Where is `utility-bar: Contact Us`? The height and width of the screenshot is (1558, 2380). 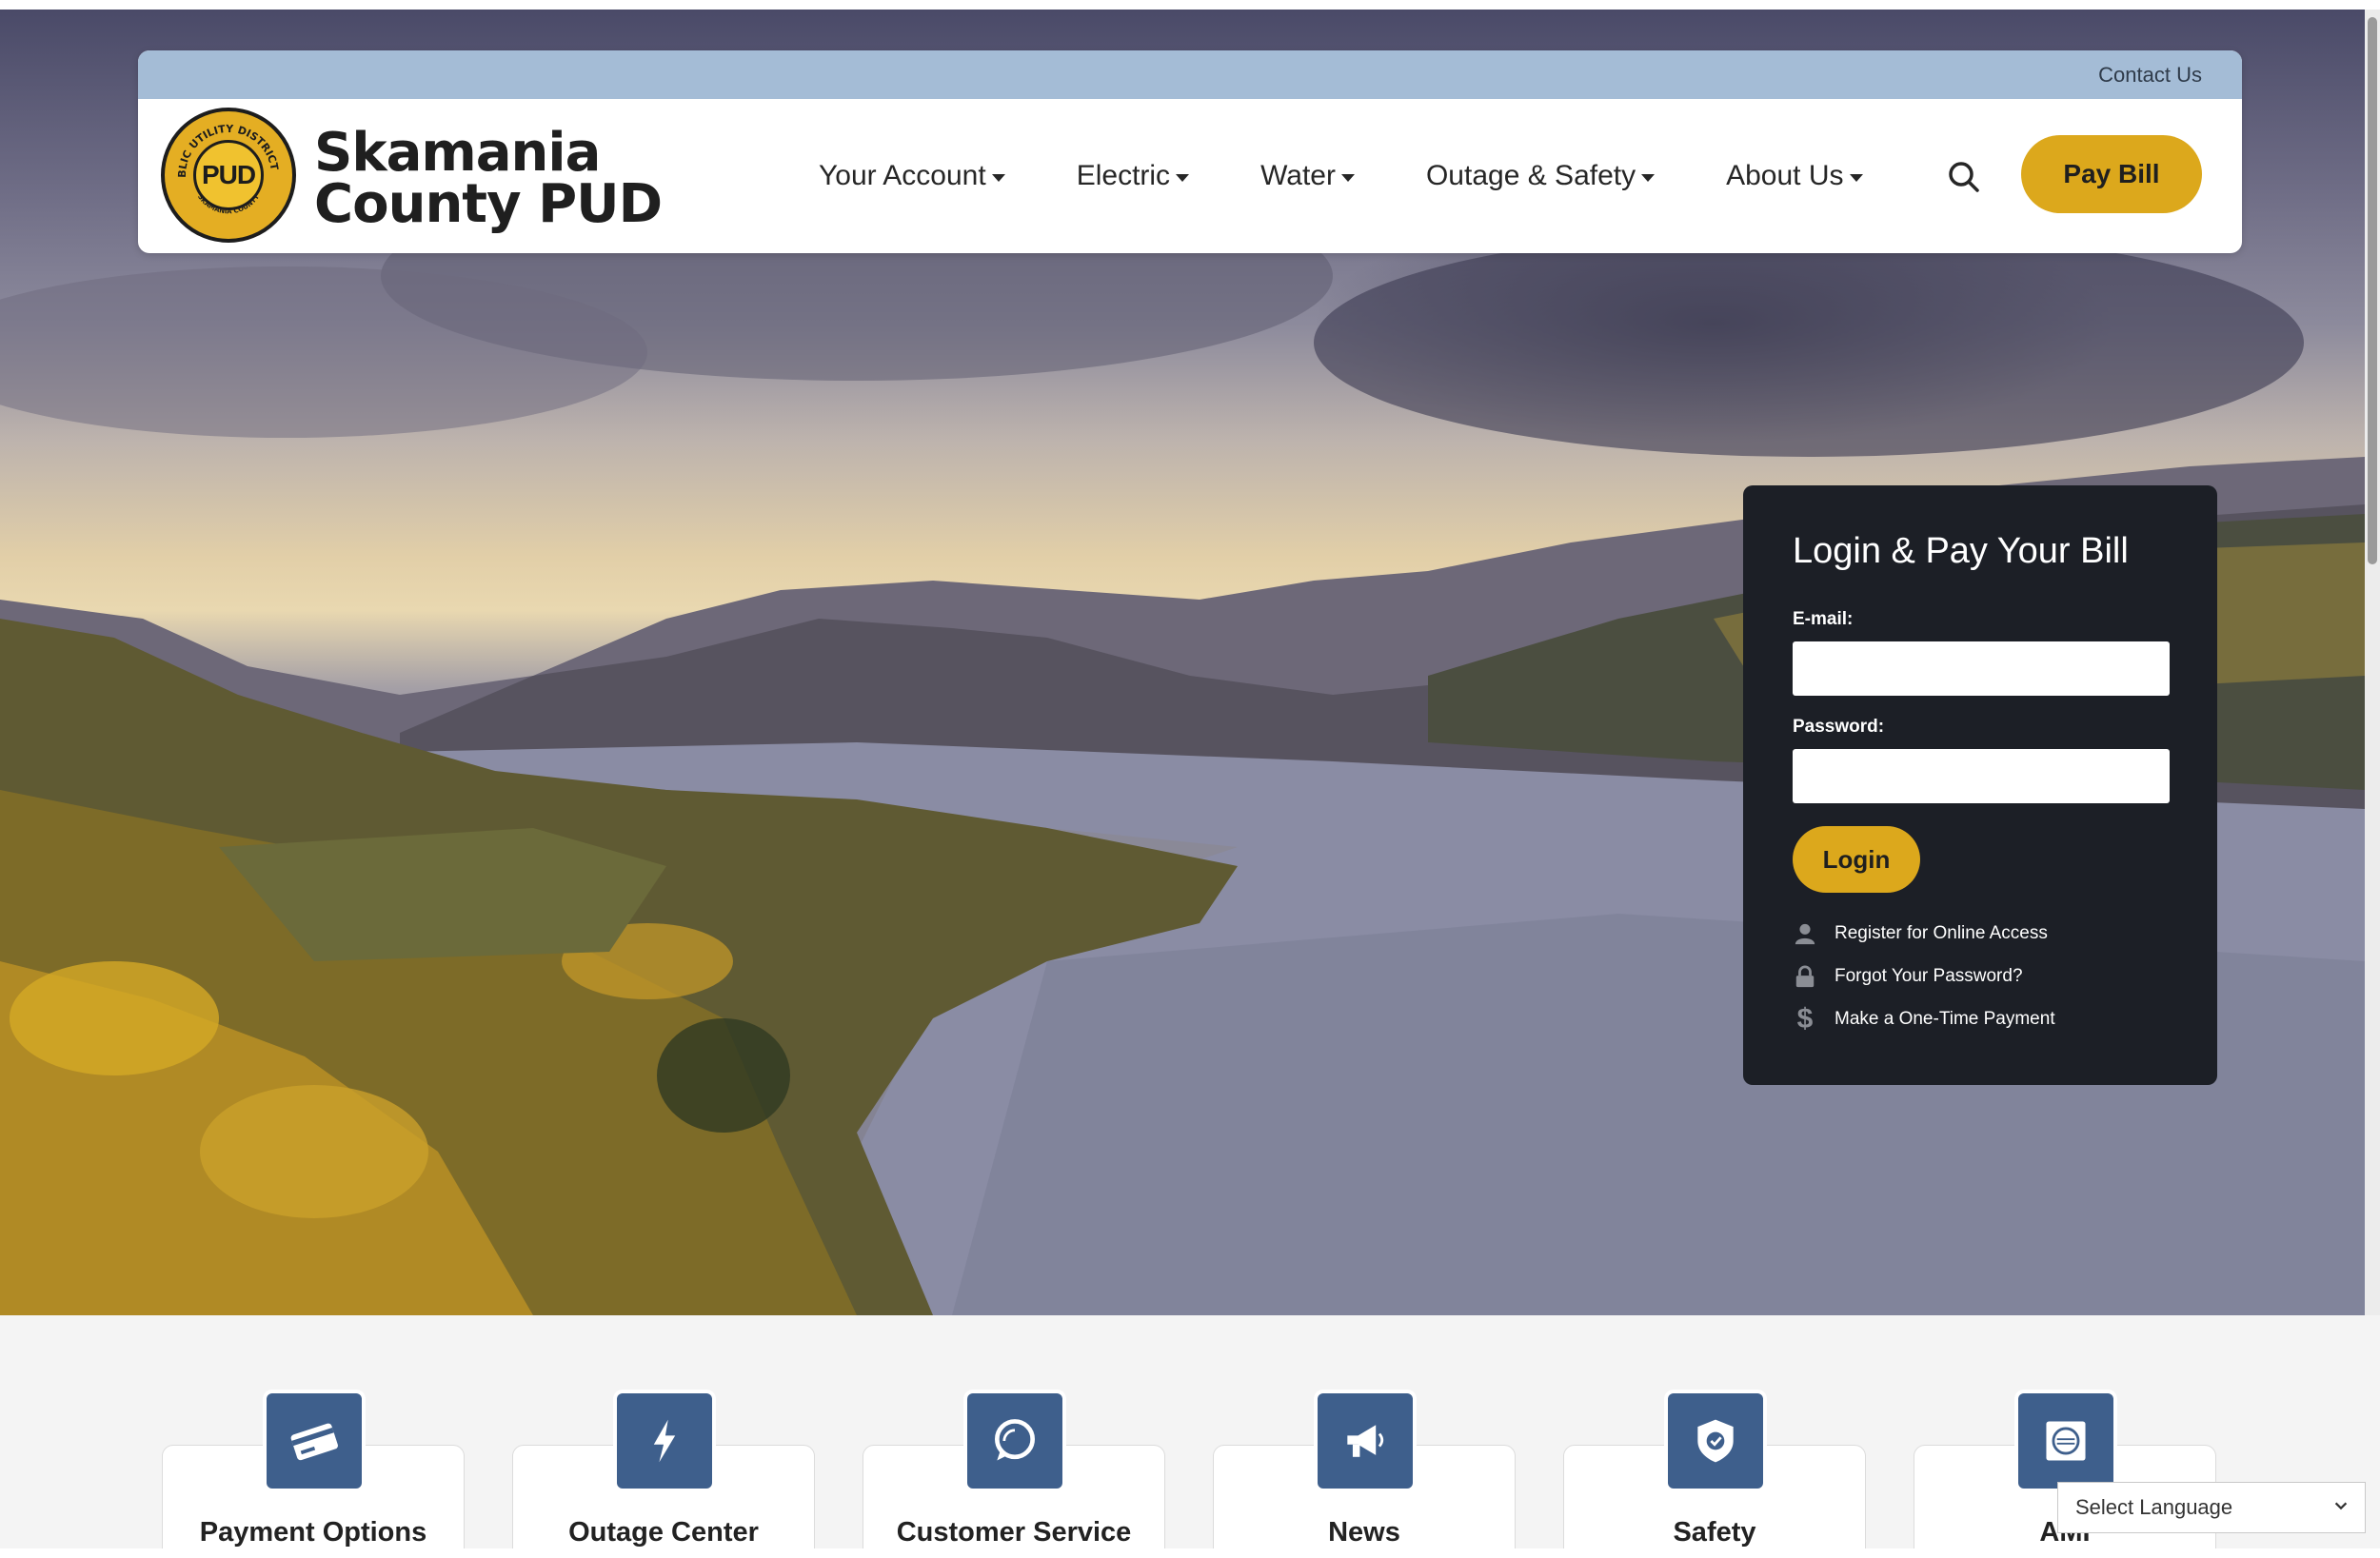
utility-bar: Contact Us is located at coordinates (1190, 74).